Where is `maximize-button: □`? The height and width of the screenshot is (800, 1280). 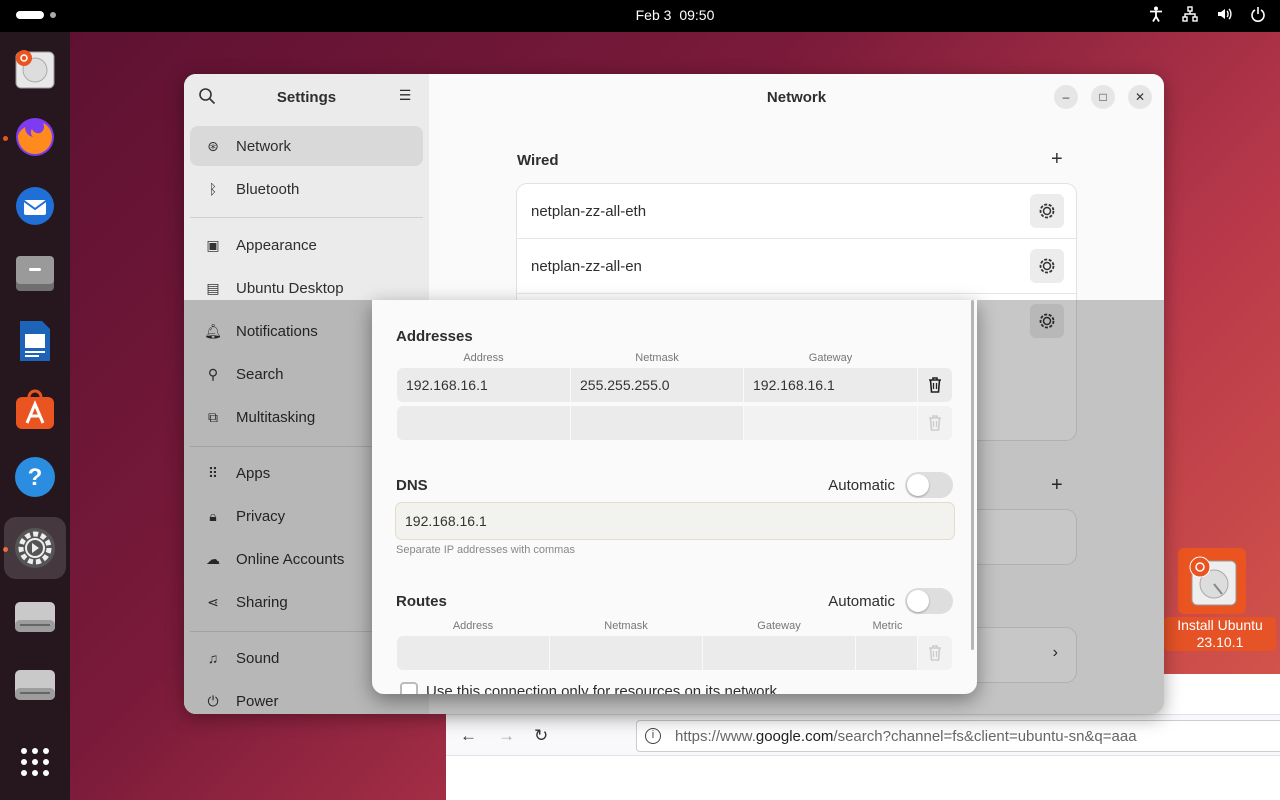
maximize-button: □ is located at coordinates (1103, 97).